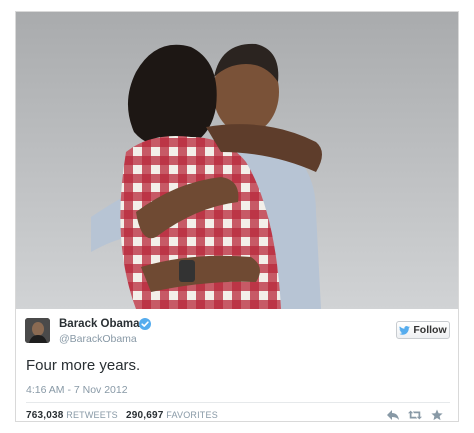 This screenshot has width=474, height=433. What do you see at coordinates (393, 415) in the screenshot?
I see `reply-icon` at bounding box center [393, 415].